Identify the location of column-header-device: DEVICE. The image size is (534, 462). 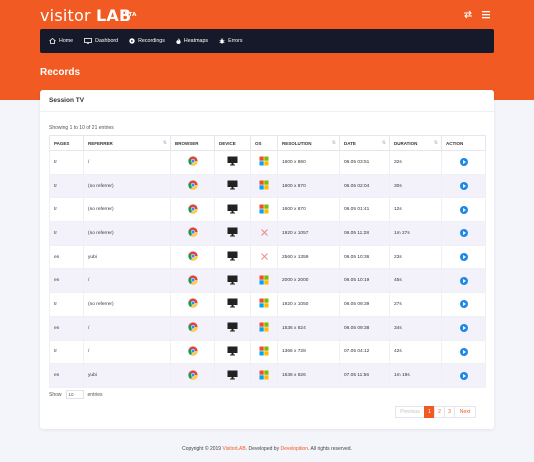
(232, 143).